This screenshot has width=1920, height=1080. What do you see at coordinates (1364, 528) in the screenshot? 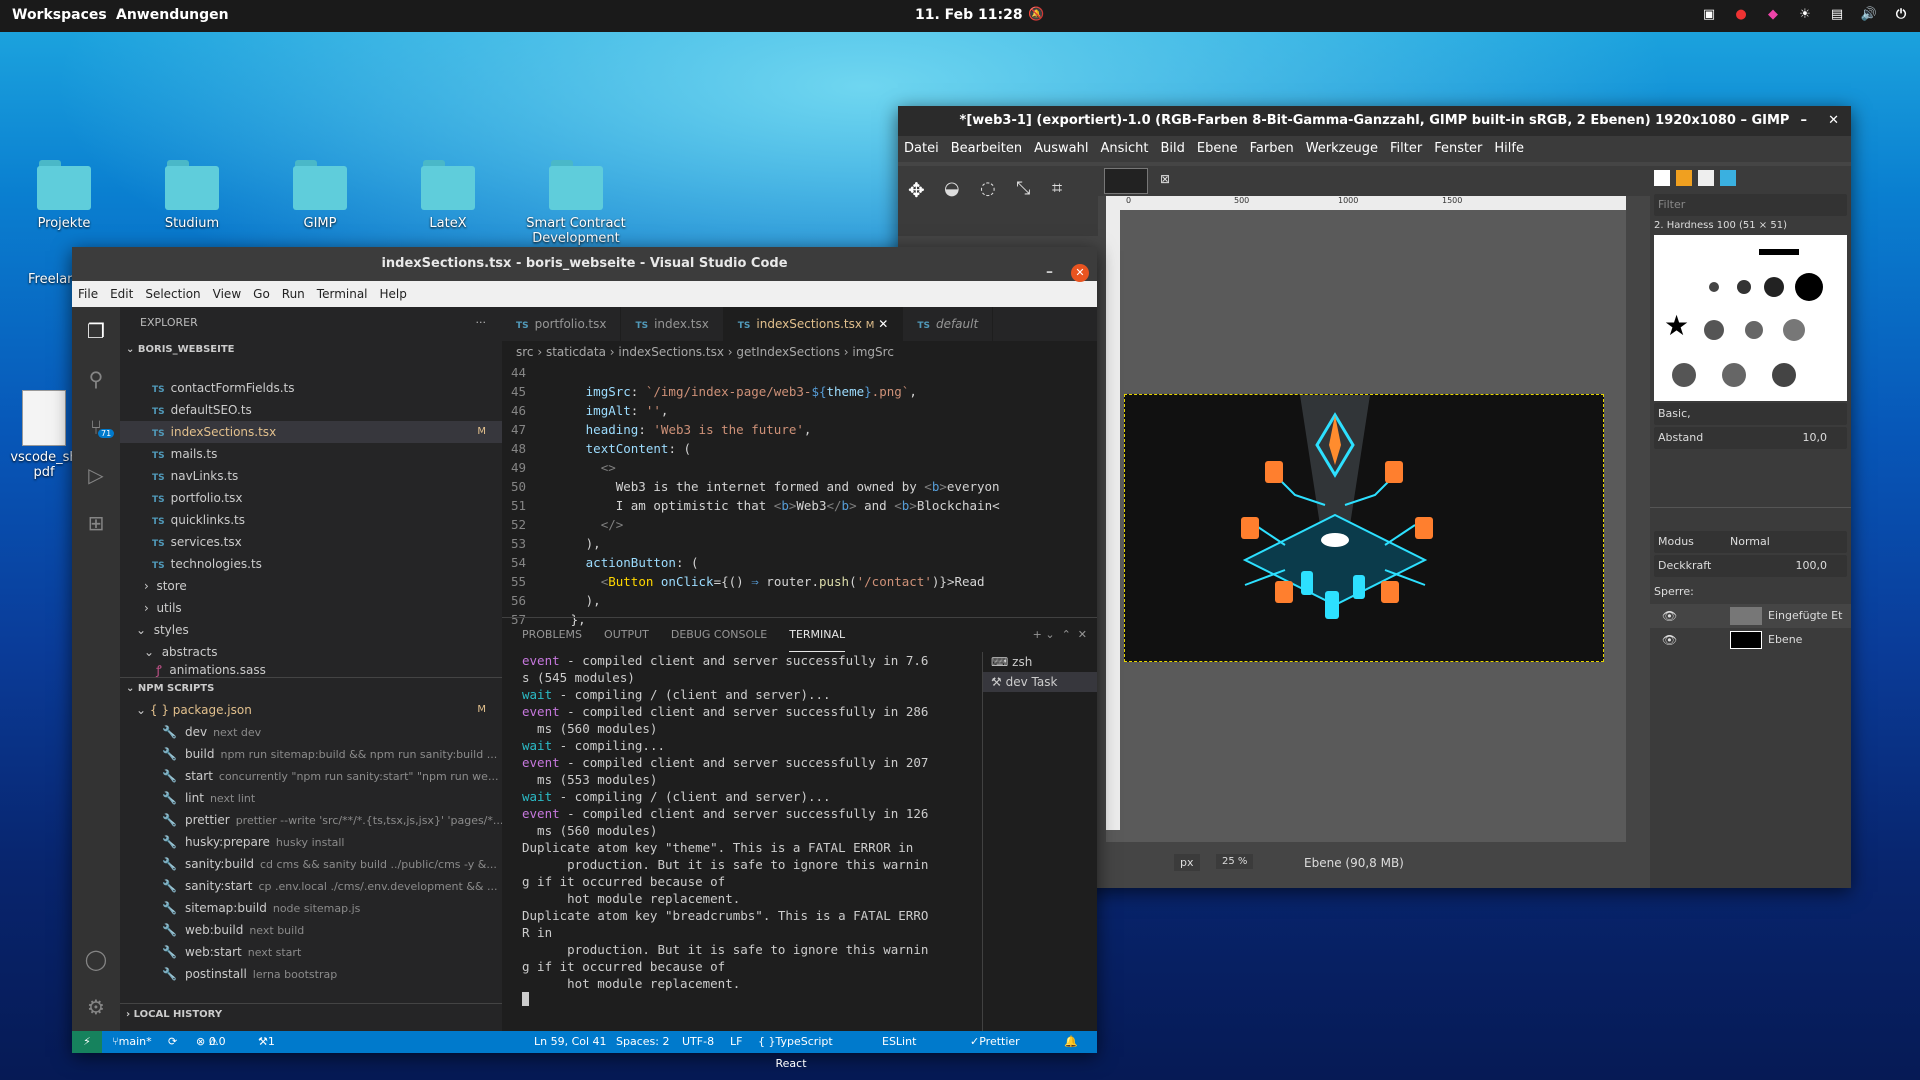
I see `canvas-image` at bounding box center [1364, 528].